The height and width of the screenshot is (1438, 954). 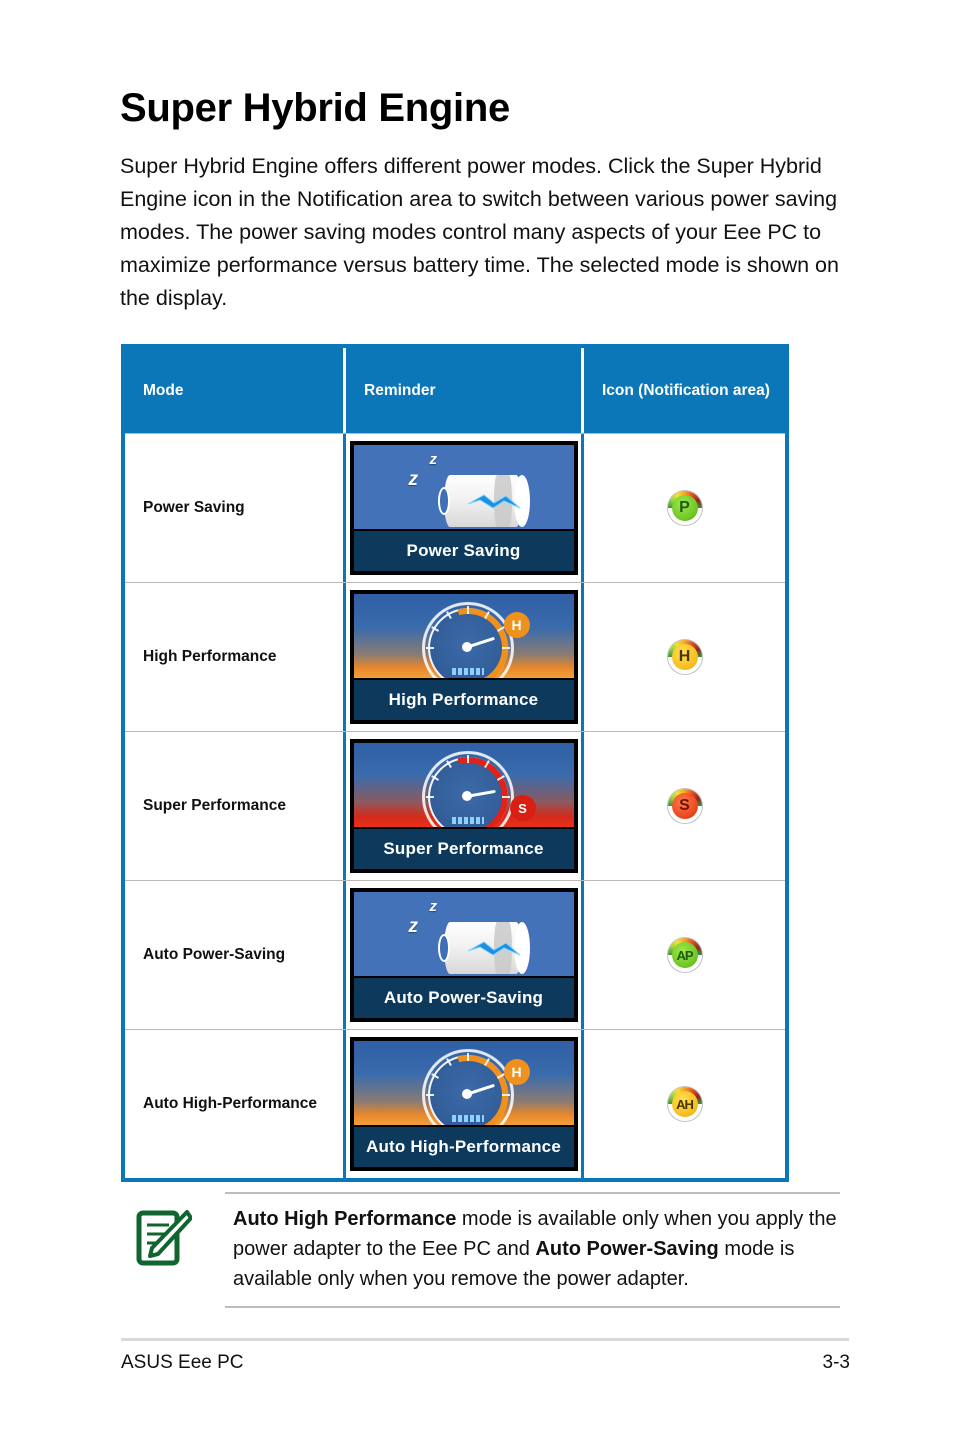 I want to click on notification-icon-cell: P, so click(x=683, y=508).